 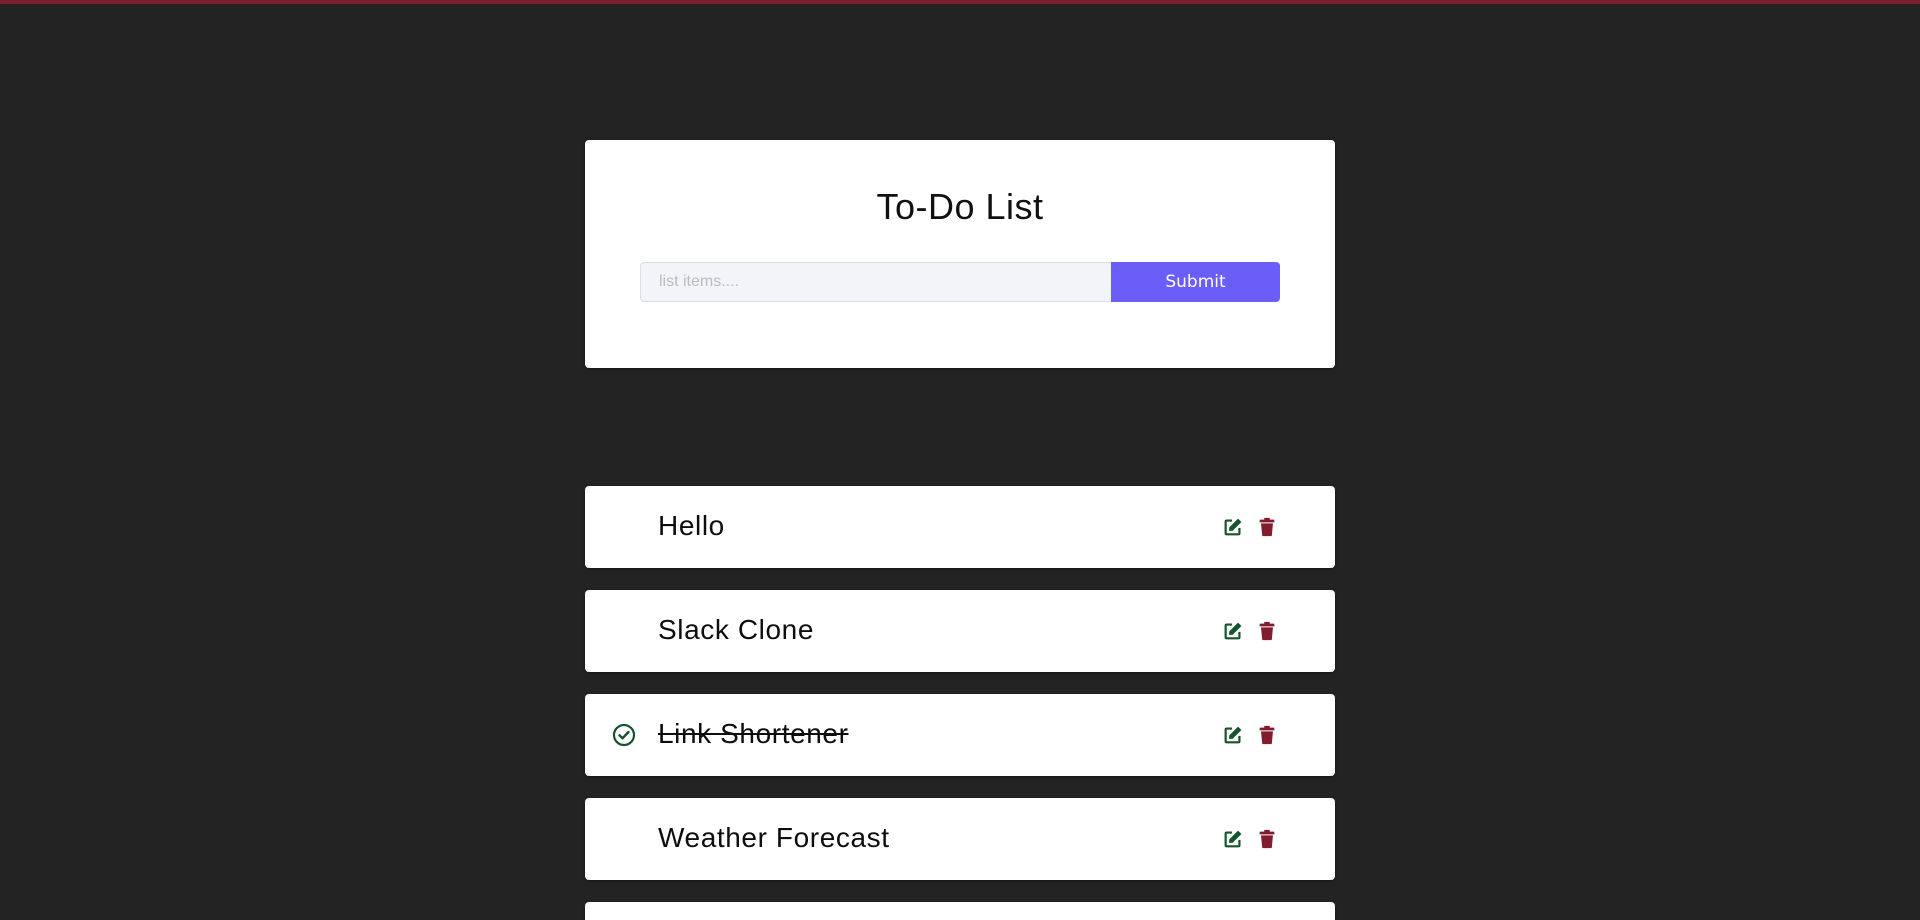 I want to click on new-item-input, so click(x=875, y=282).